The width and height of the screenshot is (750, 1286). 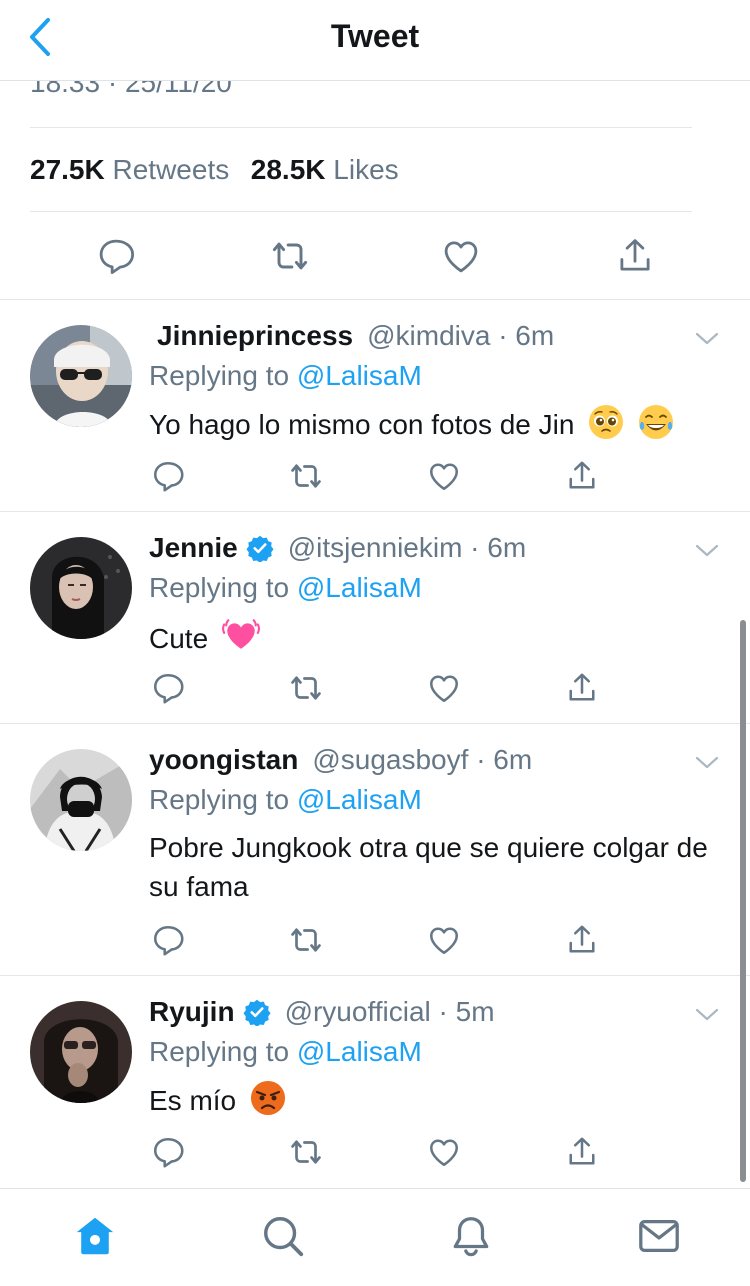 What do you see at coordinates (606, 427) in the screenshot?
I see `pleading-face-icon` at bounding box center [606, 427].